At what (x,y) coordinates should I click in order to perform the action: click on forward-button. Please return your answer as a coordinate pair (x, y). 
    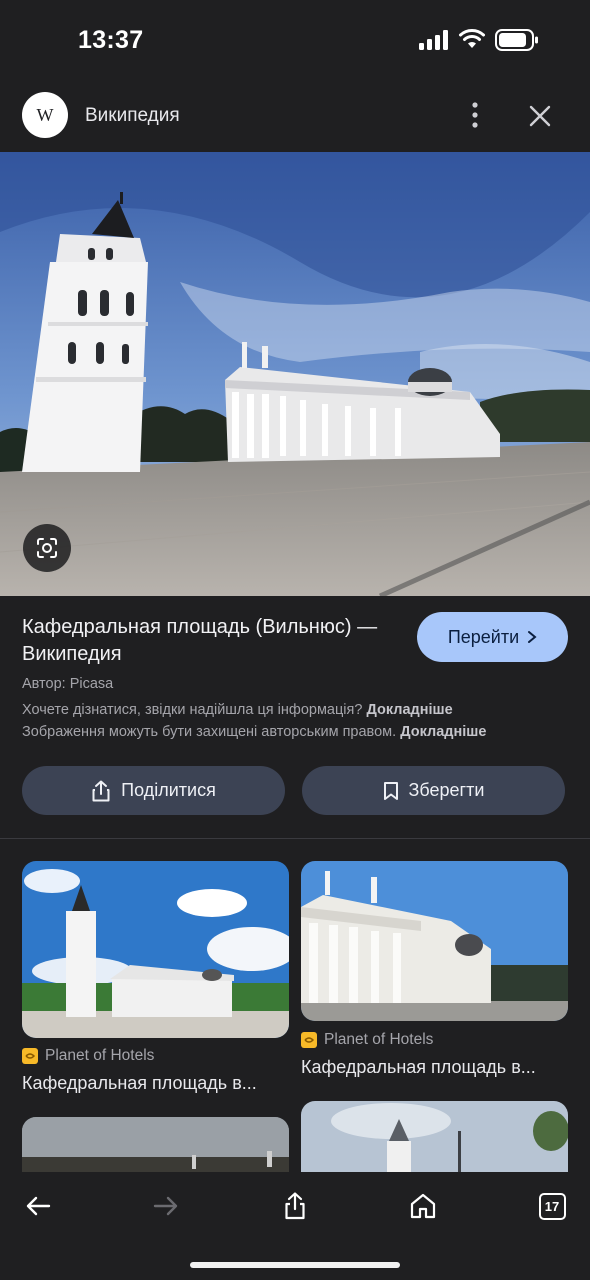
    Looking at the image, I should click on (166, 1206).